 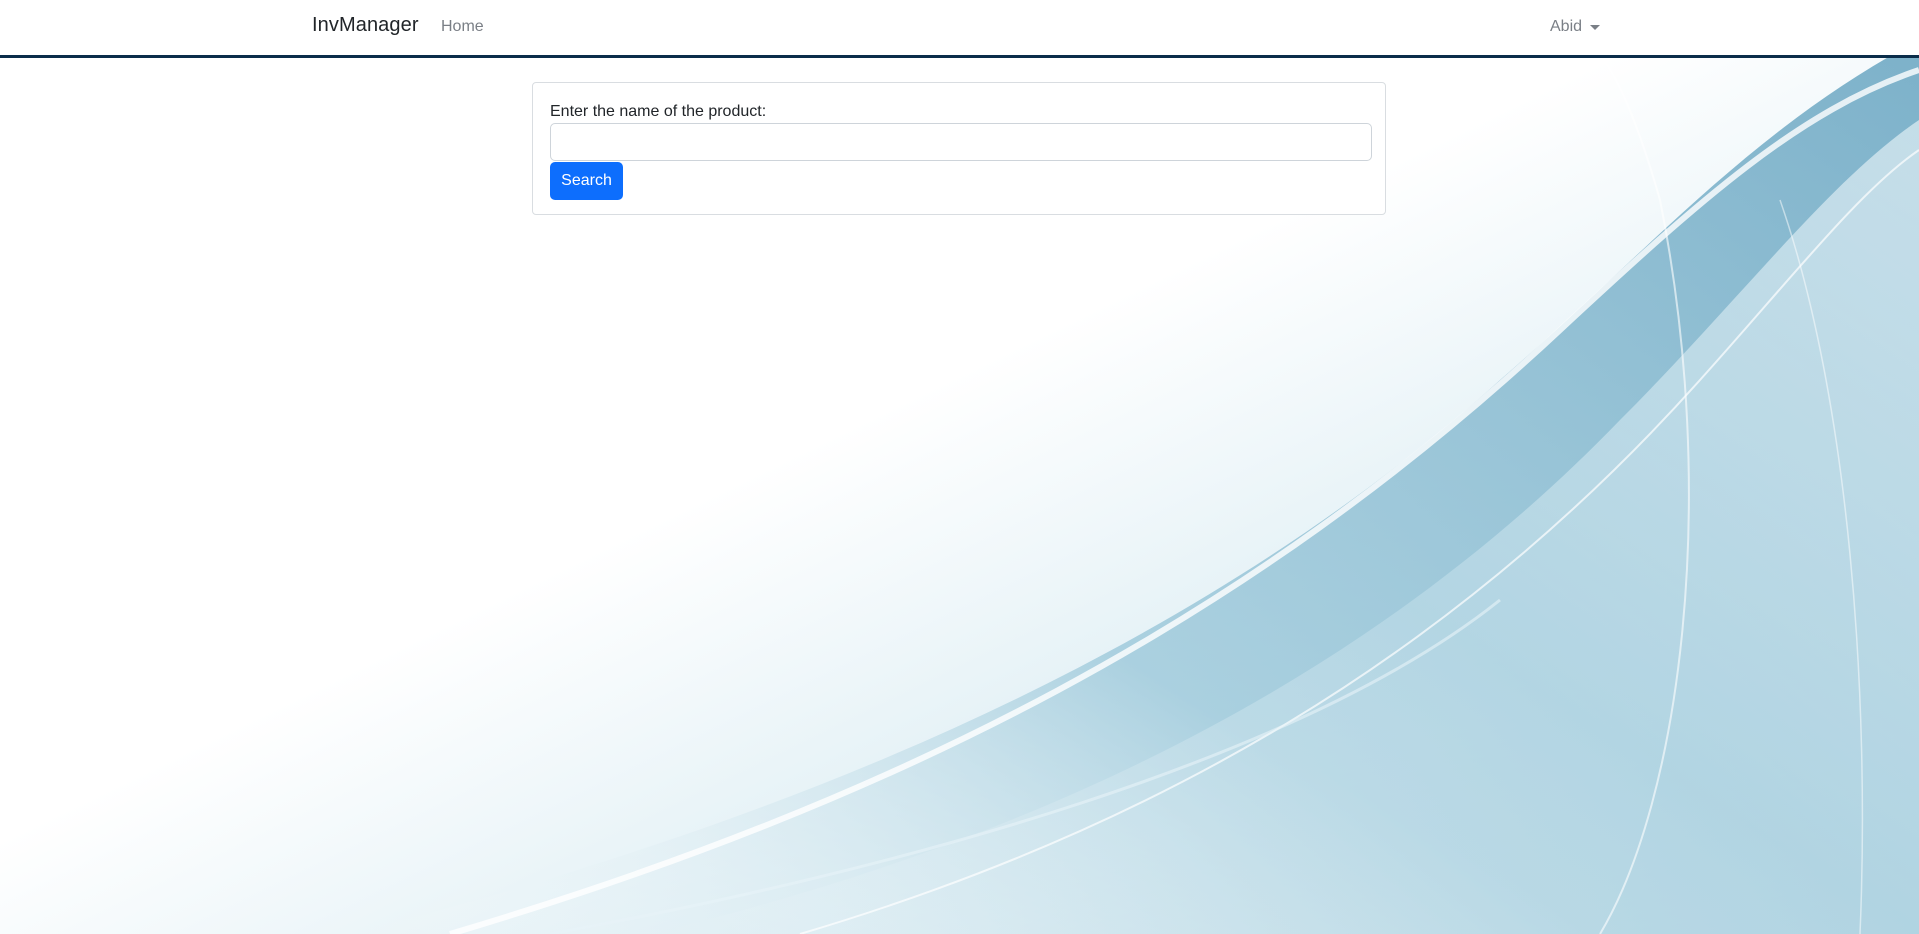 I want to click on search-card: Enter the name of the product: Search, so click(x=959, y=148).